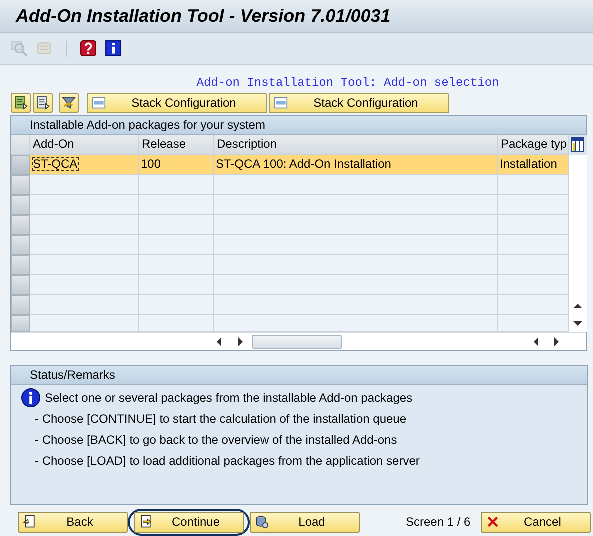 Image resolution: width=593 pixels, height=536 pixels. Describe the element at coordinates (176, 165) in the screenshot. I see `table-cell: 100` at that location.